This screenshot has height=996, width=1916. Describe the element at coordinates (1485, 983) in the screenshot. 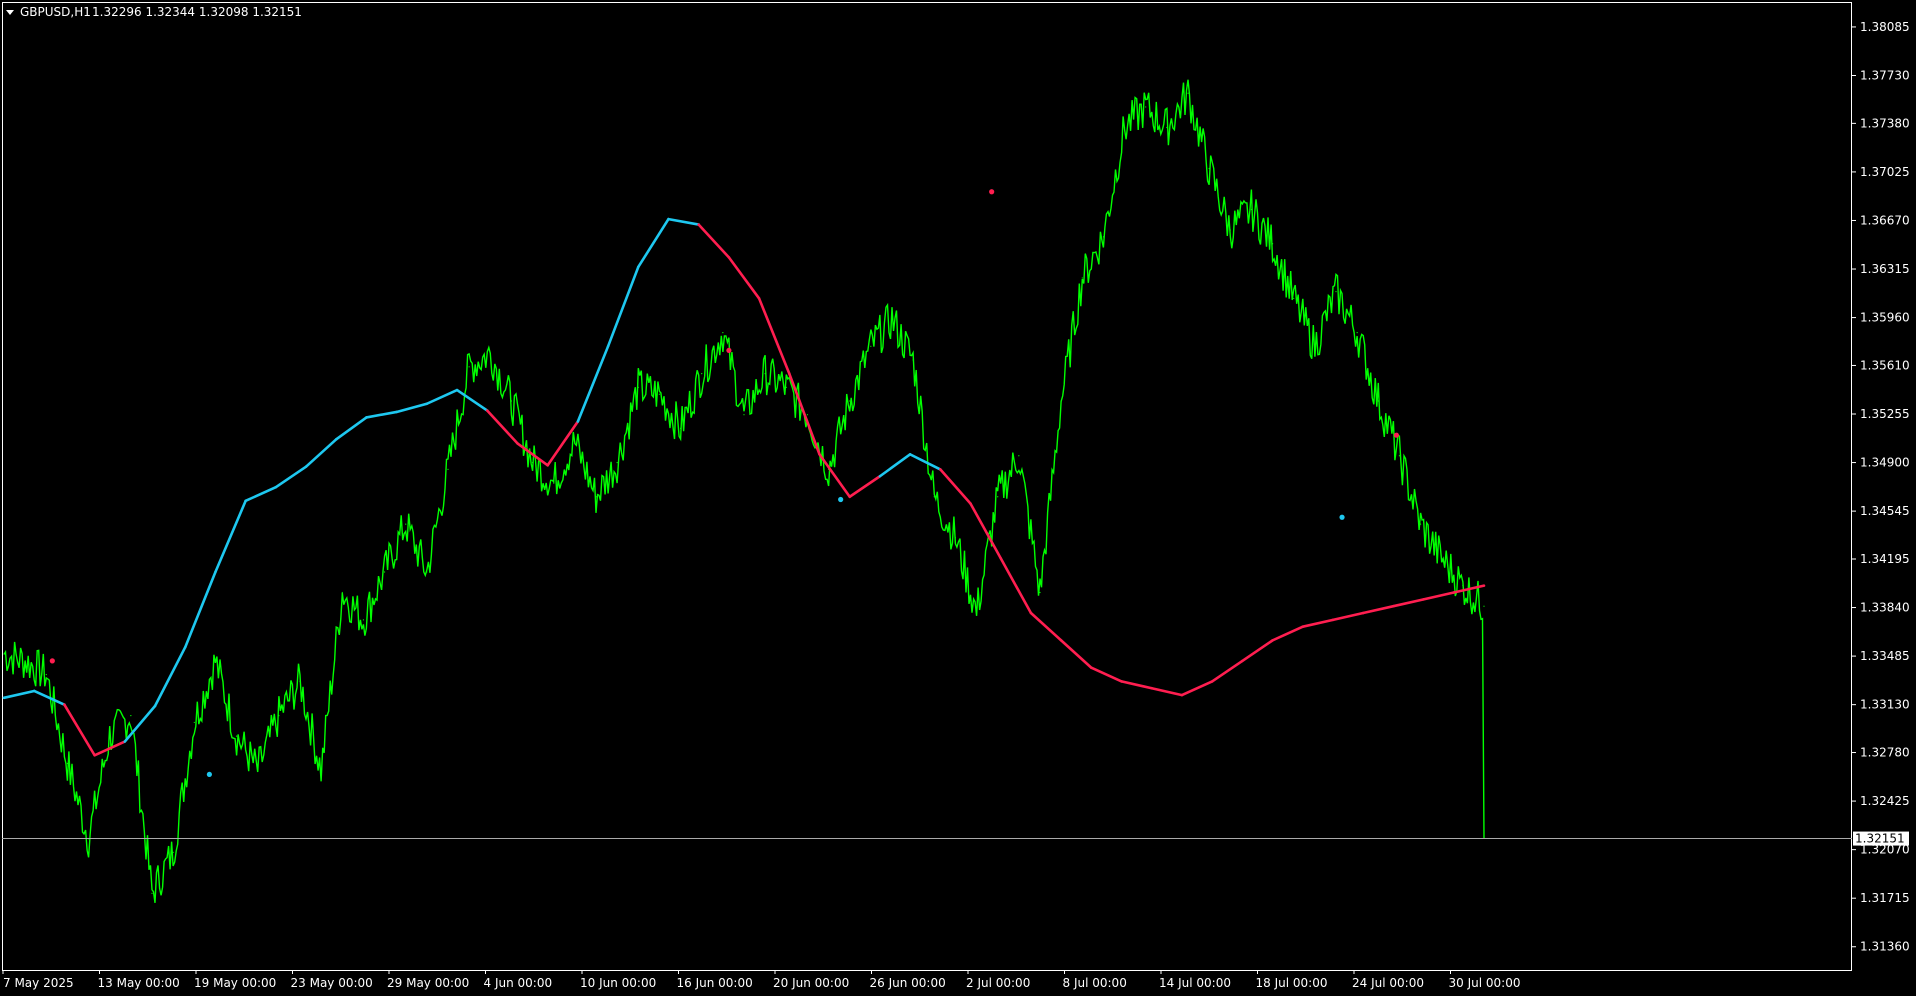

I see `x-tick-label: 30 Jul 00:00` at that location.